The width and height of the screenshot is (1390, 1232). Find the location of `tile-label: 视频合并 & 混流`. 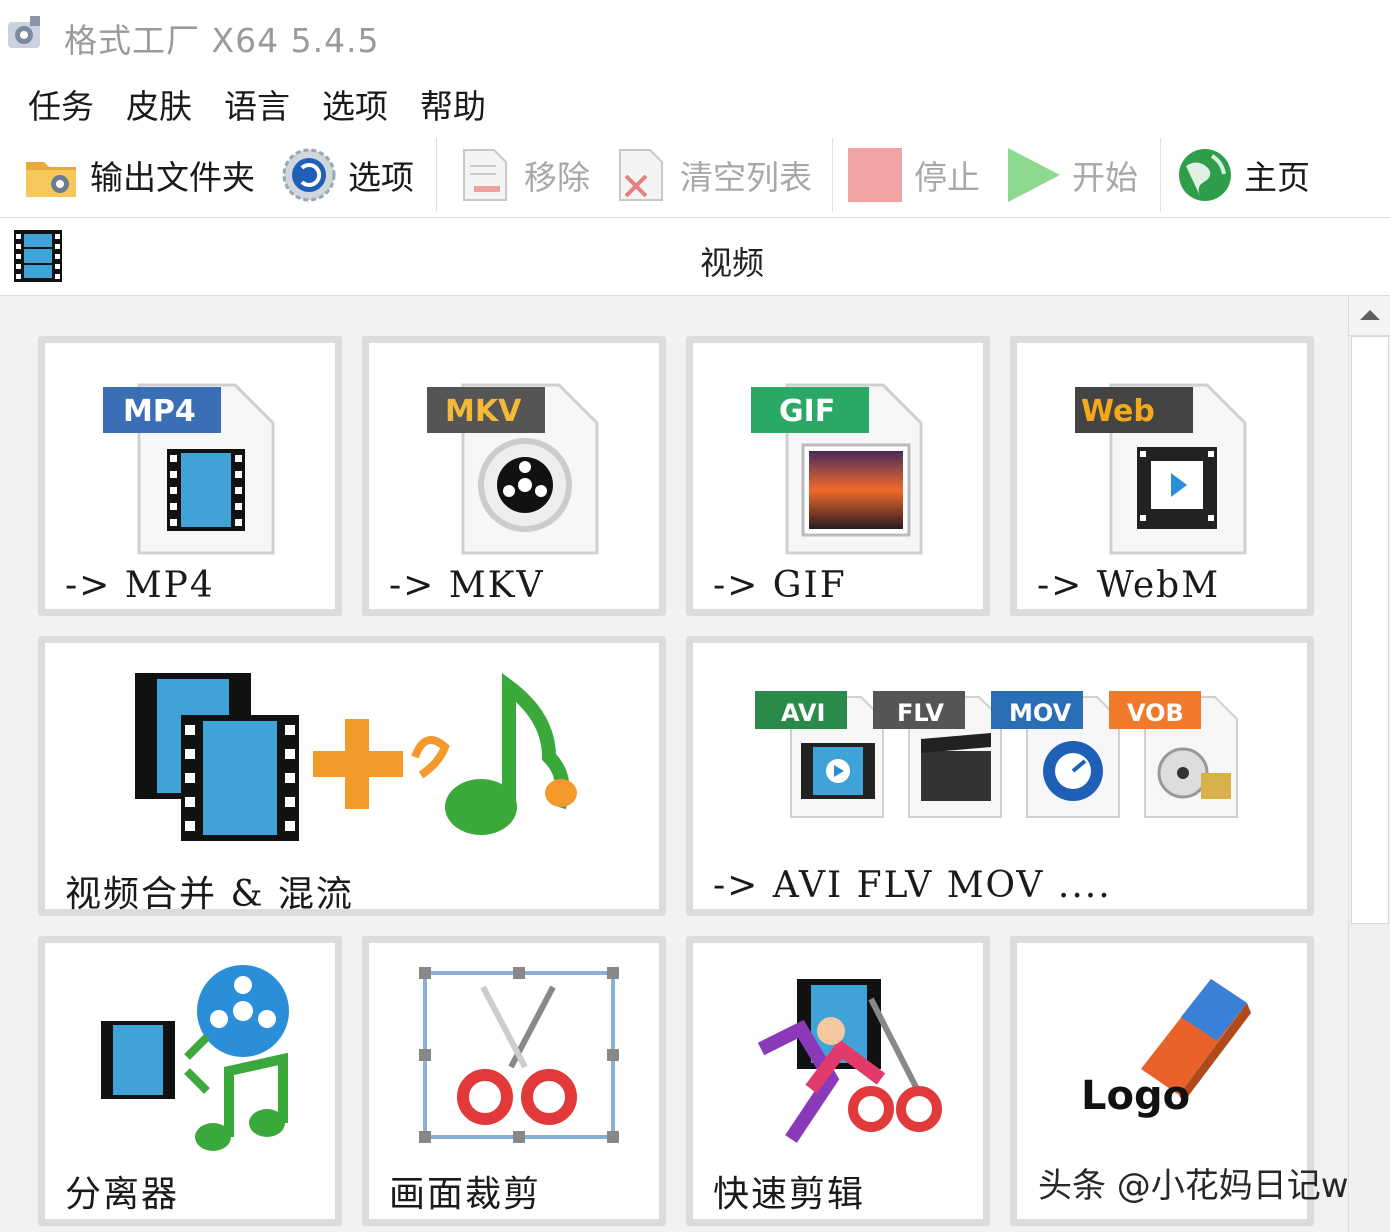

tile-label: 视频合并 & 混流 is located at coordinates (209, 894).